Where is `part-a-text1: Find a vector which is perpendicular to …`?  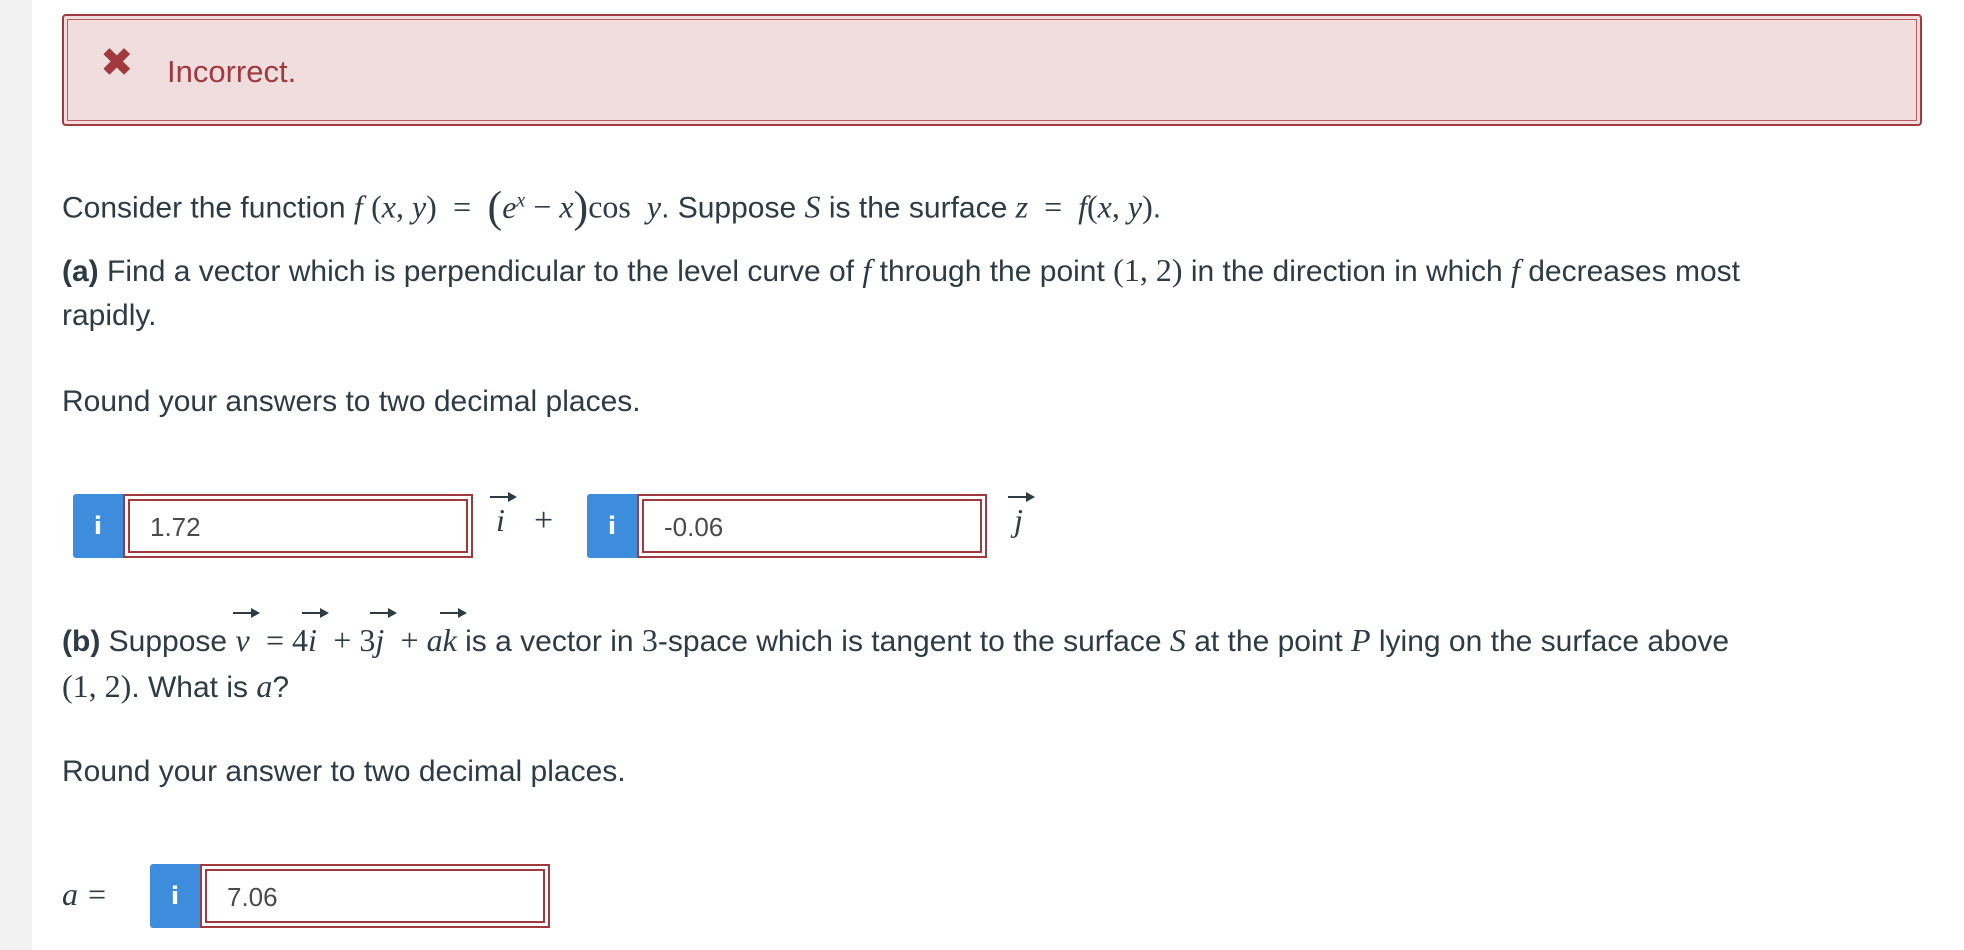 part-a-text1: Find a vector which is perpendicular to … is located at coordinates (481, 271).